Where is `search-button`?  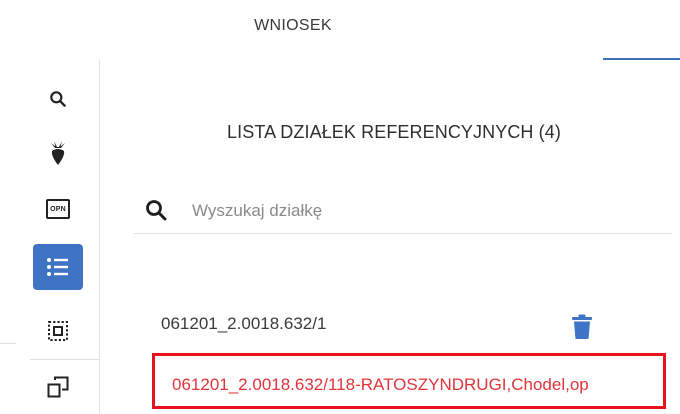
search-button is located at coordinates (58, 99).